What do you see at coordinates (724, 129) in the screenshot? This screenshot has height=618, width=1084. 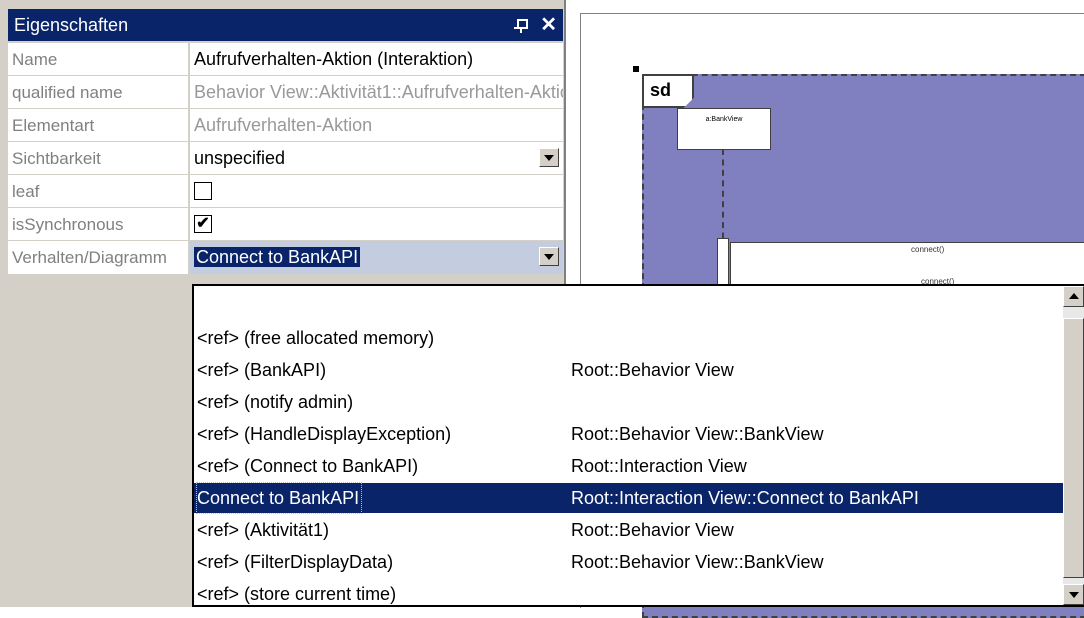 I see `lifeline-head: a:BankView` at bounding box center [724, 129].